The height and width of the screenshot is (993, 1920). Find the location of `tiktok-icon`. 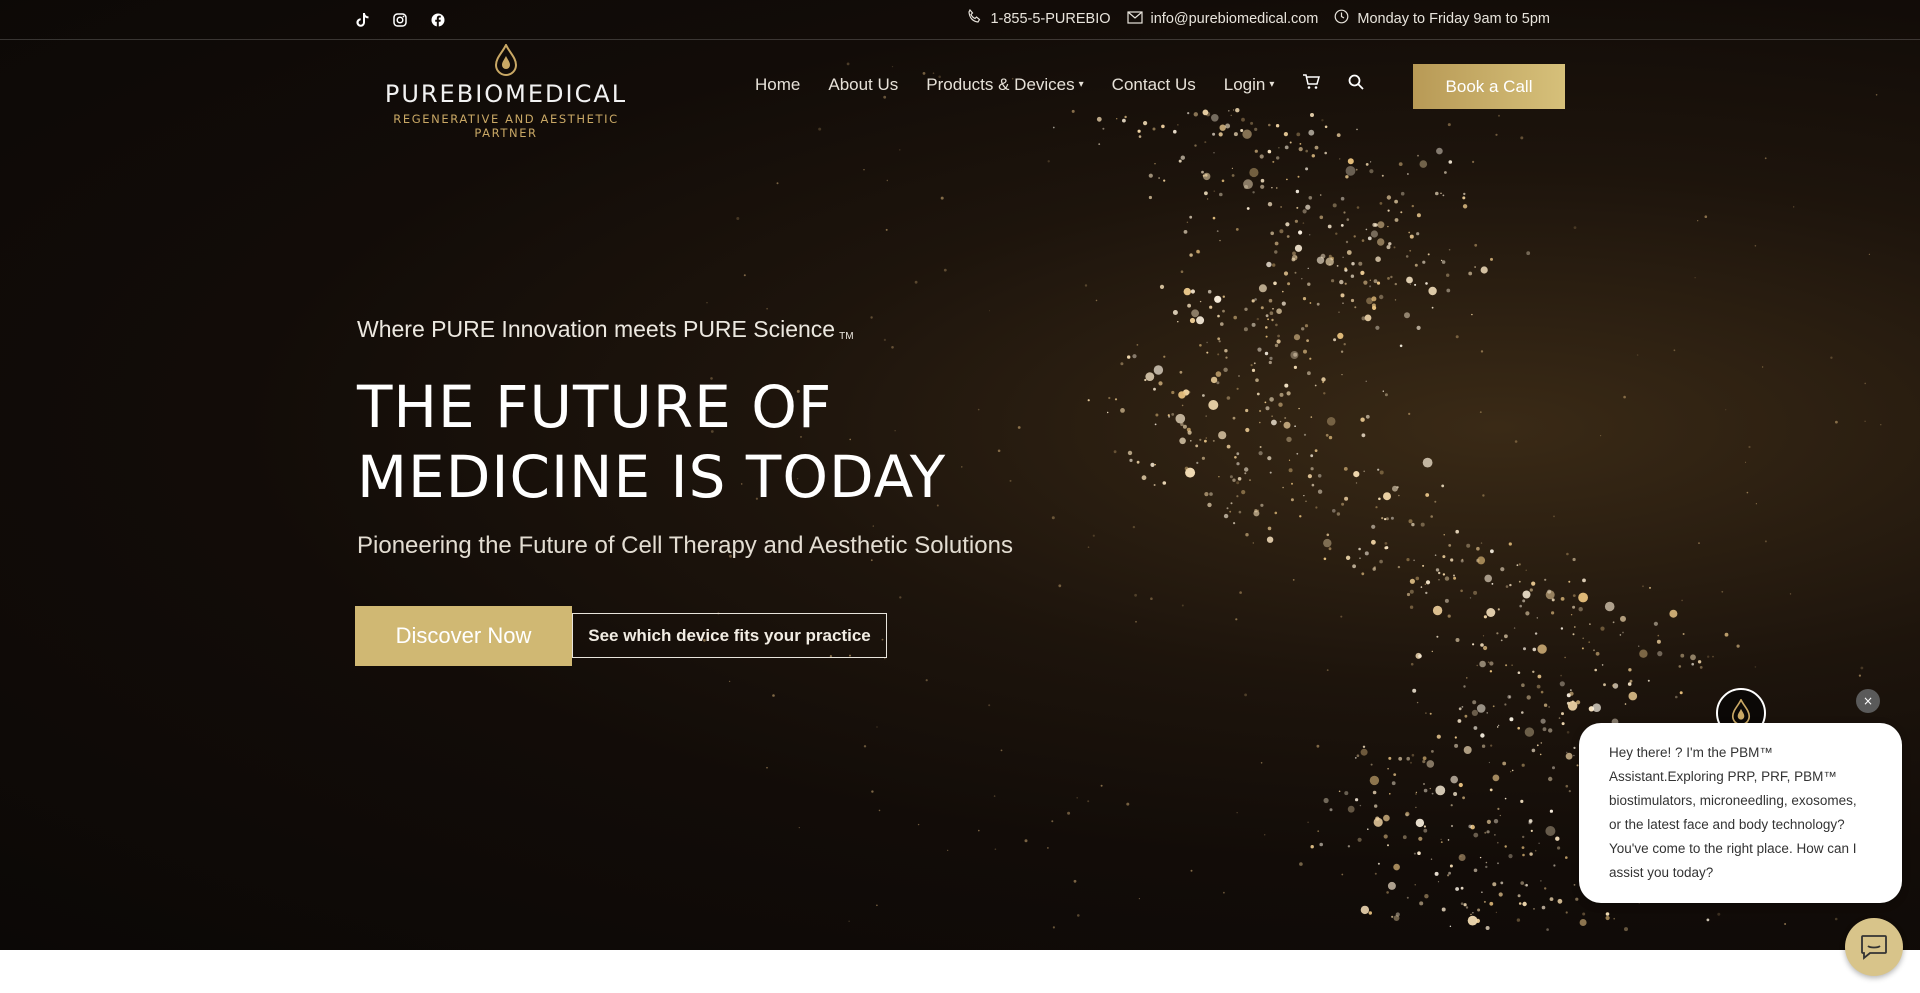

tiktok-icon is located at coordinates (362, 20).